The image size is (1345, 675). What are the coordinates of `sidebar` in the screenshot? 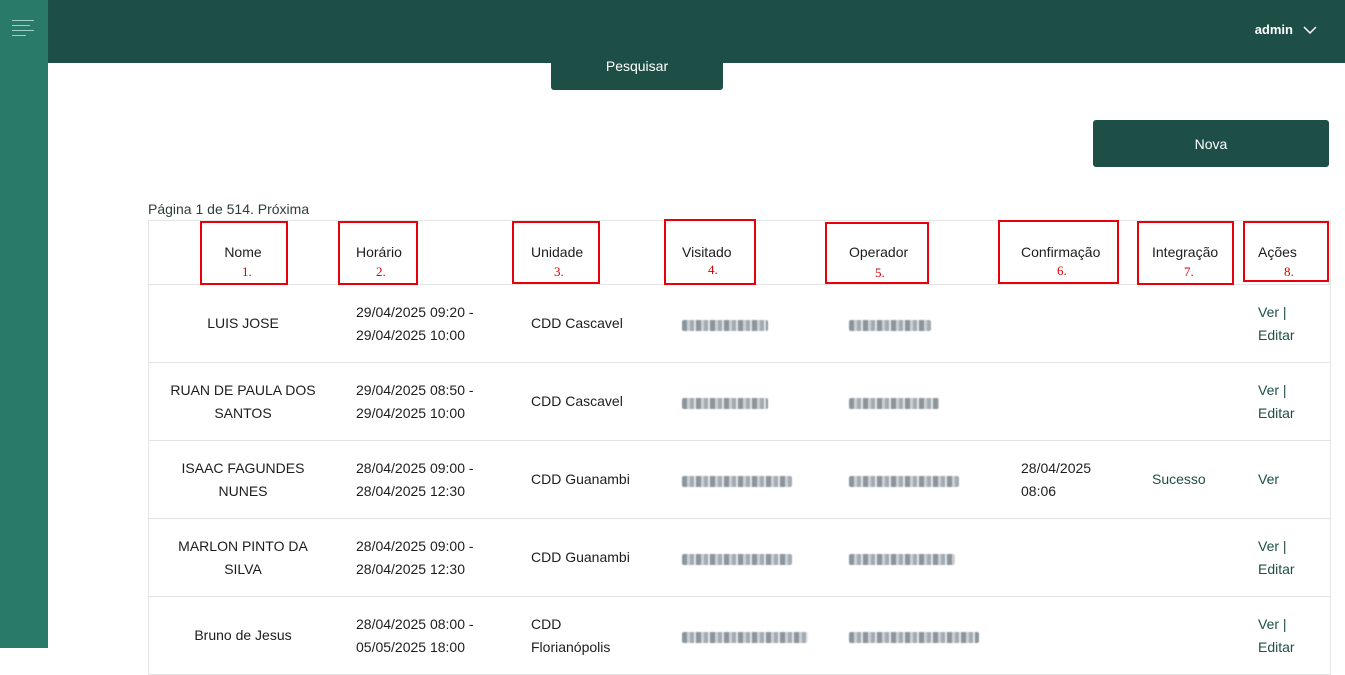 It's located at (24, 324).